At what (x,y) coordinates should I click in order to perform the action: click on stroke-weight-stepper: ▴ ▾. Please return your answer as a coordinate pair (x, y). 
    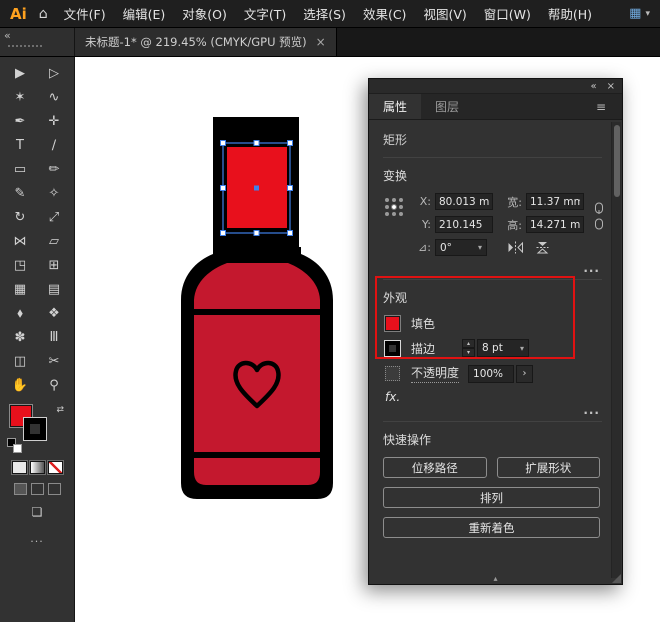
    Looking at the image, I should click on (469, 348).